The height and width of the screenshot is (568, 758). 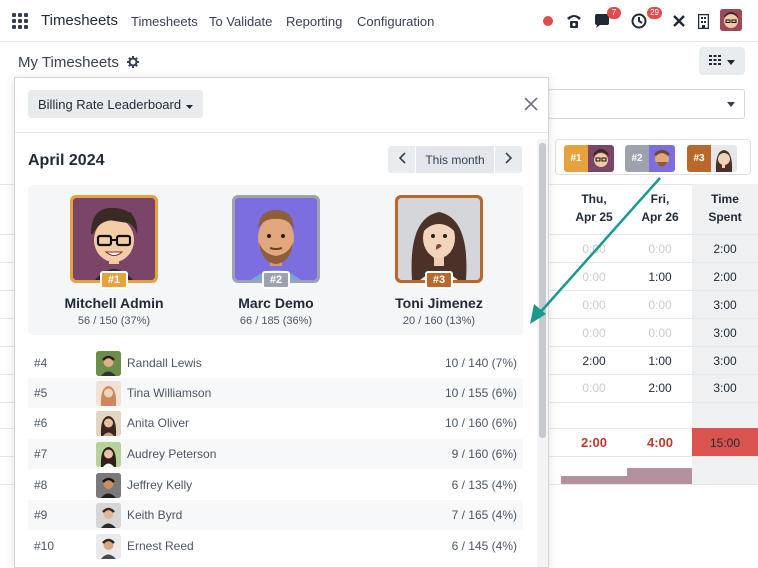 I want to click on cell-time-r4: 3:00, so click(x=725, y=333).